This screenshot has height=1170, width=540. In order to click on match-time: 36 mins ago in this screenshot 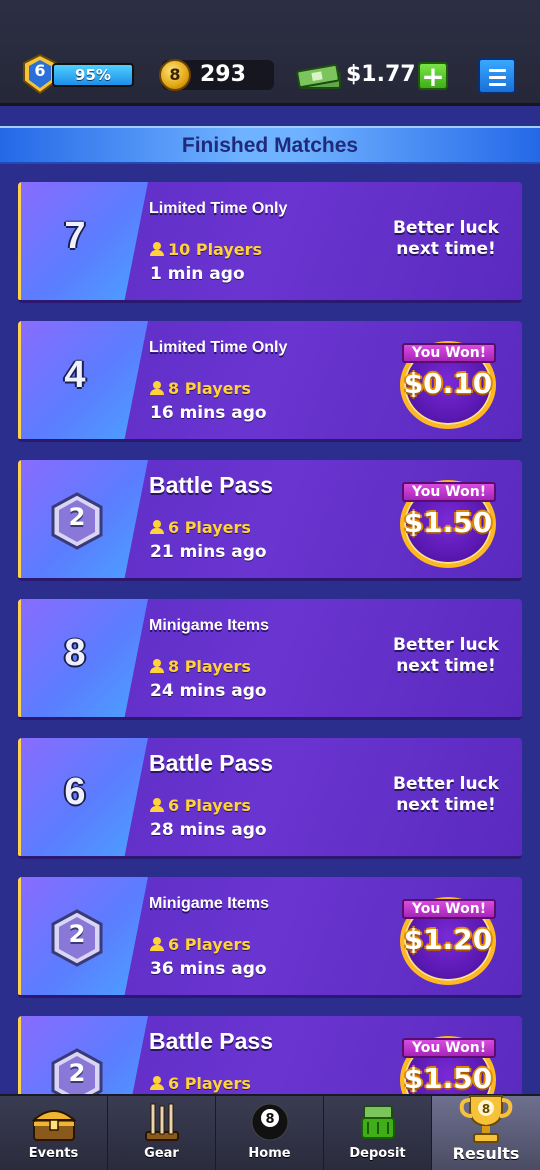, I will do `click(208, 969)`.